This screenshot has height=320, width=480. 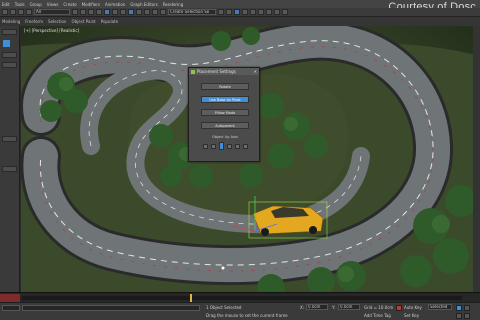 What do you see at coordinates (379, 307) in the screenshot?
I see `grid-size: Grid = 10.0cm` at bounding box center [379, 307].